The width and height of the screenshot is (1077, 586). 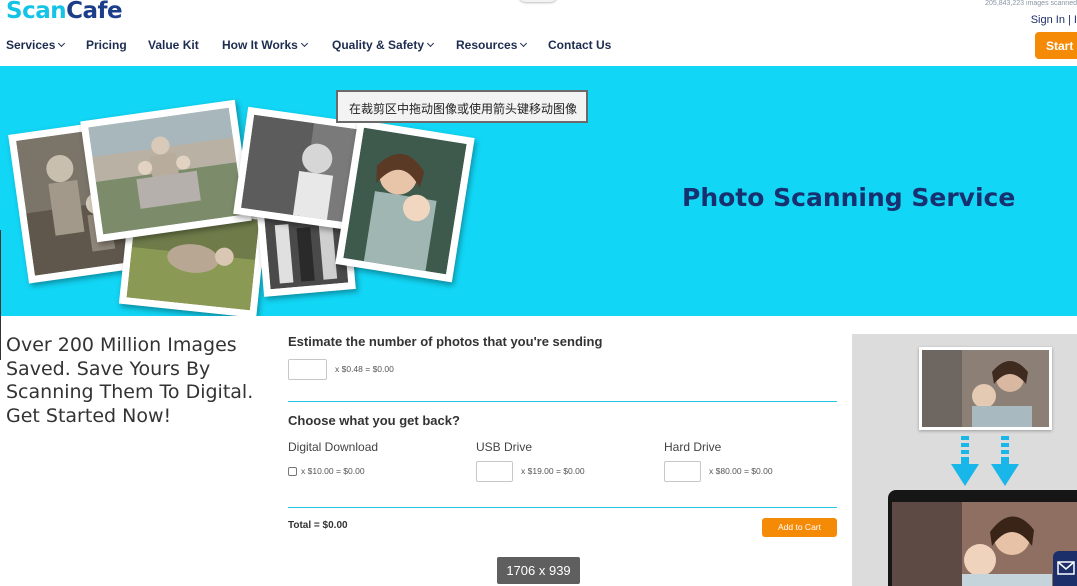 I want to click on logo-scan-text: Scan, so click(x=36, y=12).